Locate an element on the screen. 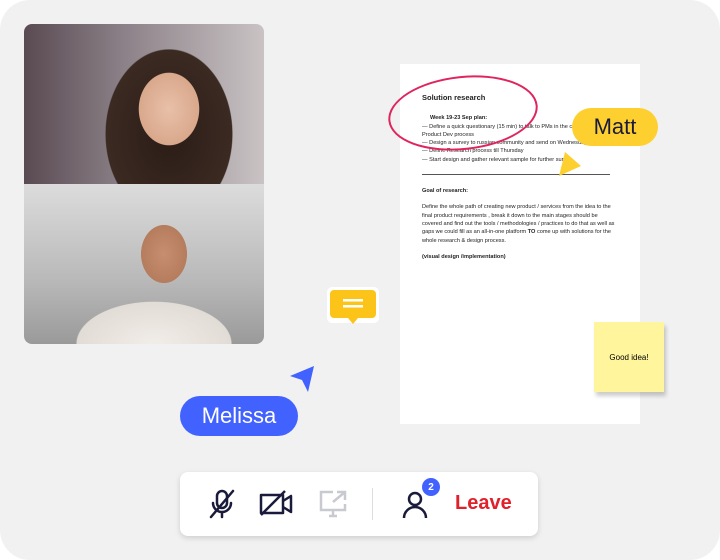 This screenshot has width=720, height=560. participant-count-badge: 2 is located at coordinates (431, 487).